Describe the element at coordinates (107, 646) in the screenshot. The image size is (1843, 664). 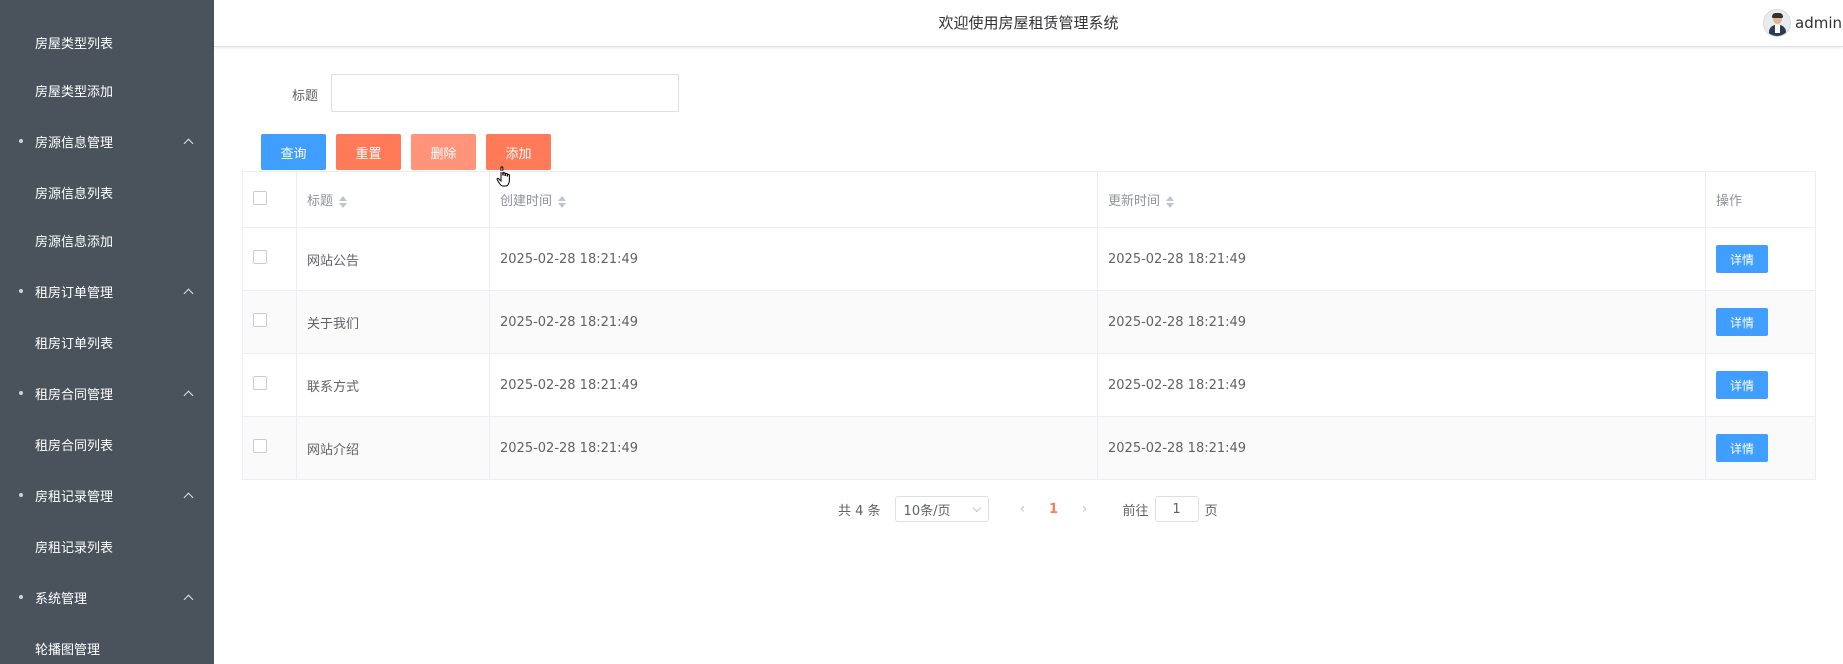
I see `sidebar-item-carousel-management: 轮播图管理` at that location.